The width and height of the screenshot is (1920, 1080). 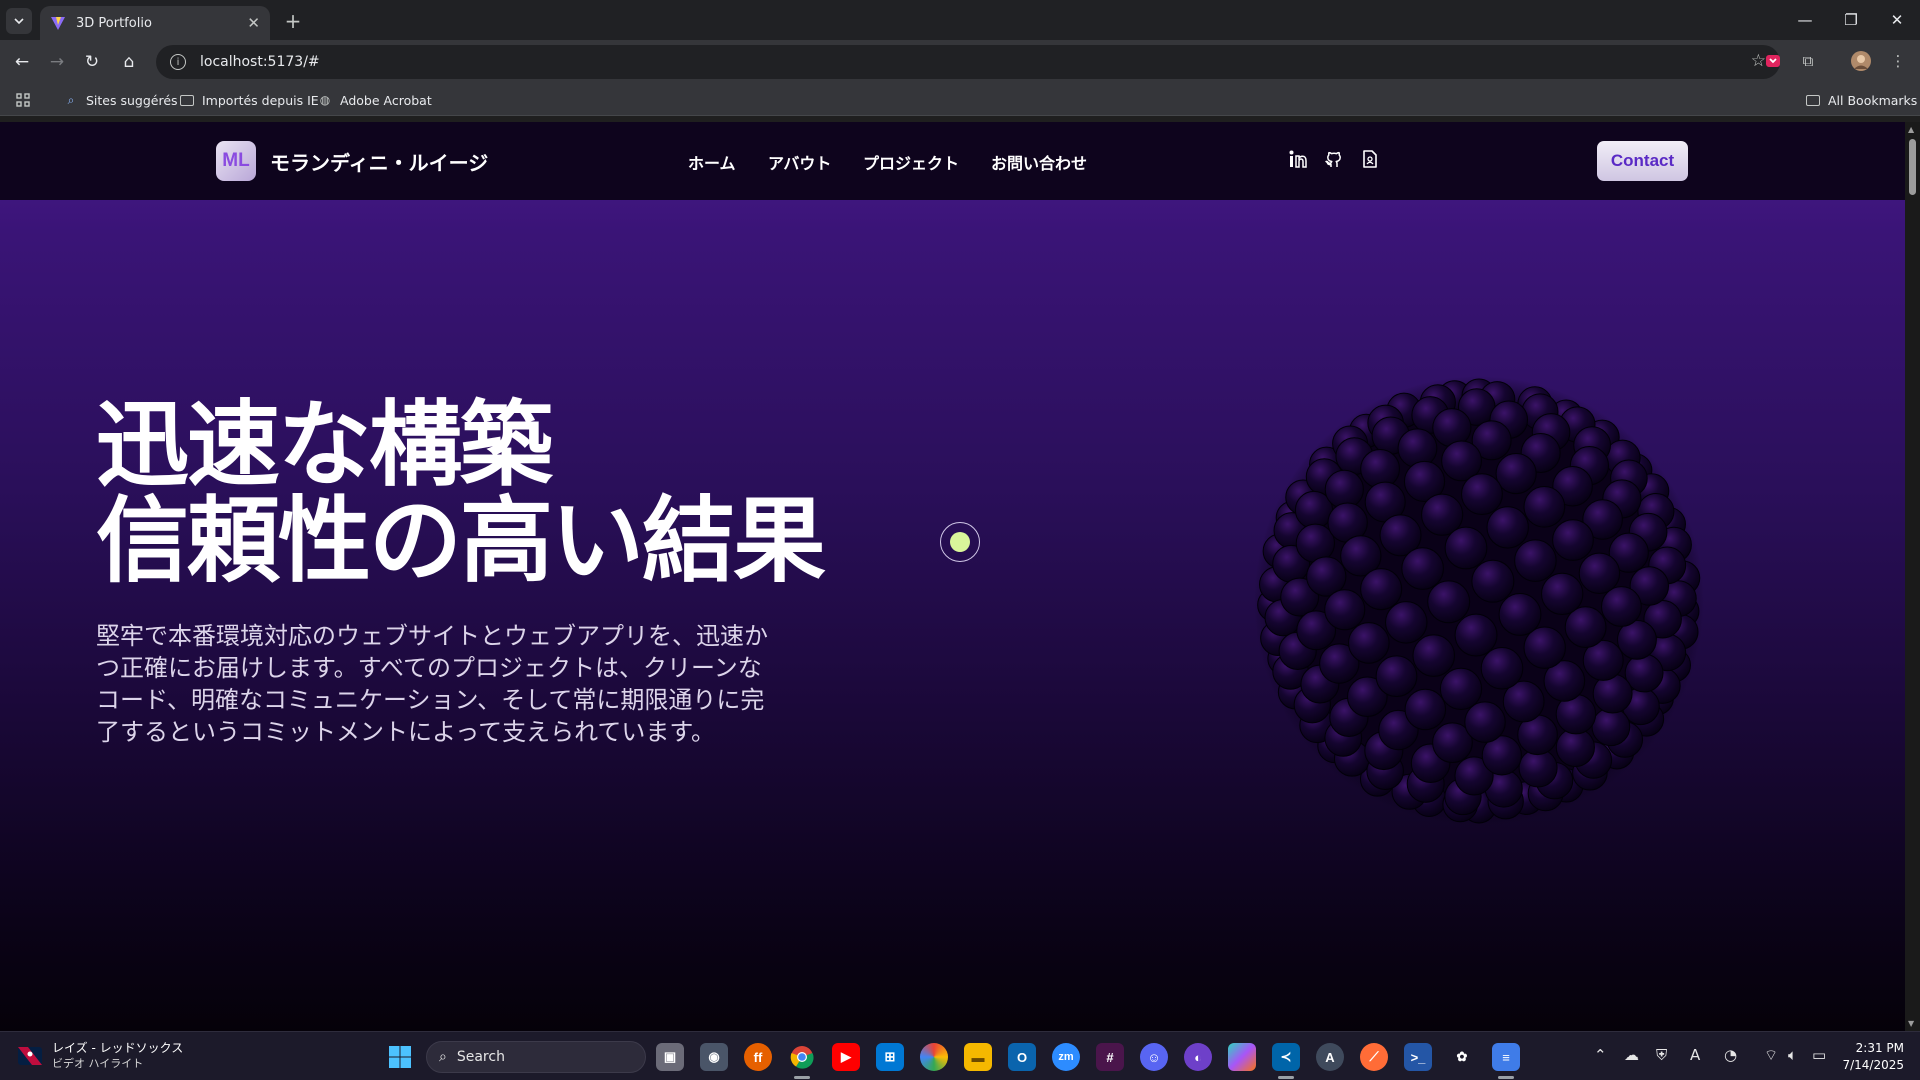 What do you see at coordinates (480, 1057) in the screenshot?
I see `search-placeholder: Search` at bounding box center [480, 1057].